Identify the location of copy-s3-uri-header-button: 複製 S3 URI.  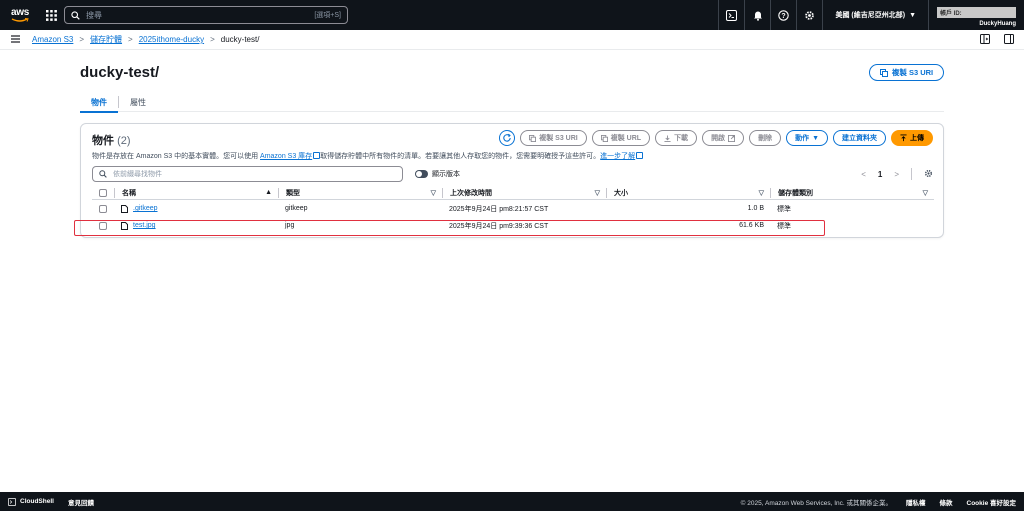
(906, 72).